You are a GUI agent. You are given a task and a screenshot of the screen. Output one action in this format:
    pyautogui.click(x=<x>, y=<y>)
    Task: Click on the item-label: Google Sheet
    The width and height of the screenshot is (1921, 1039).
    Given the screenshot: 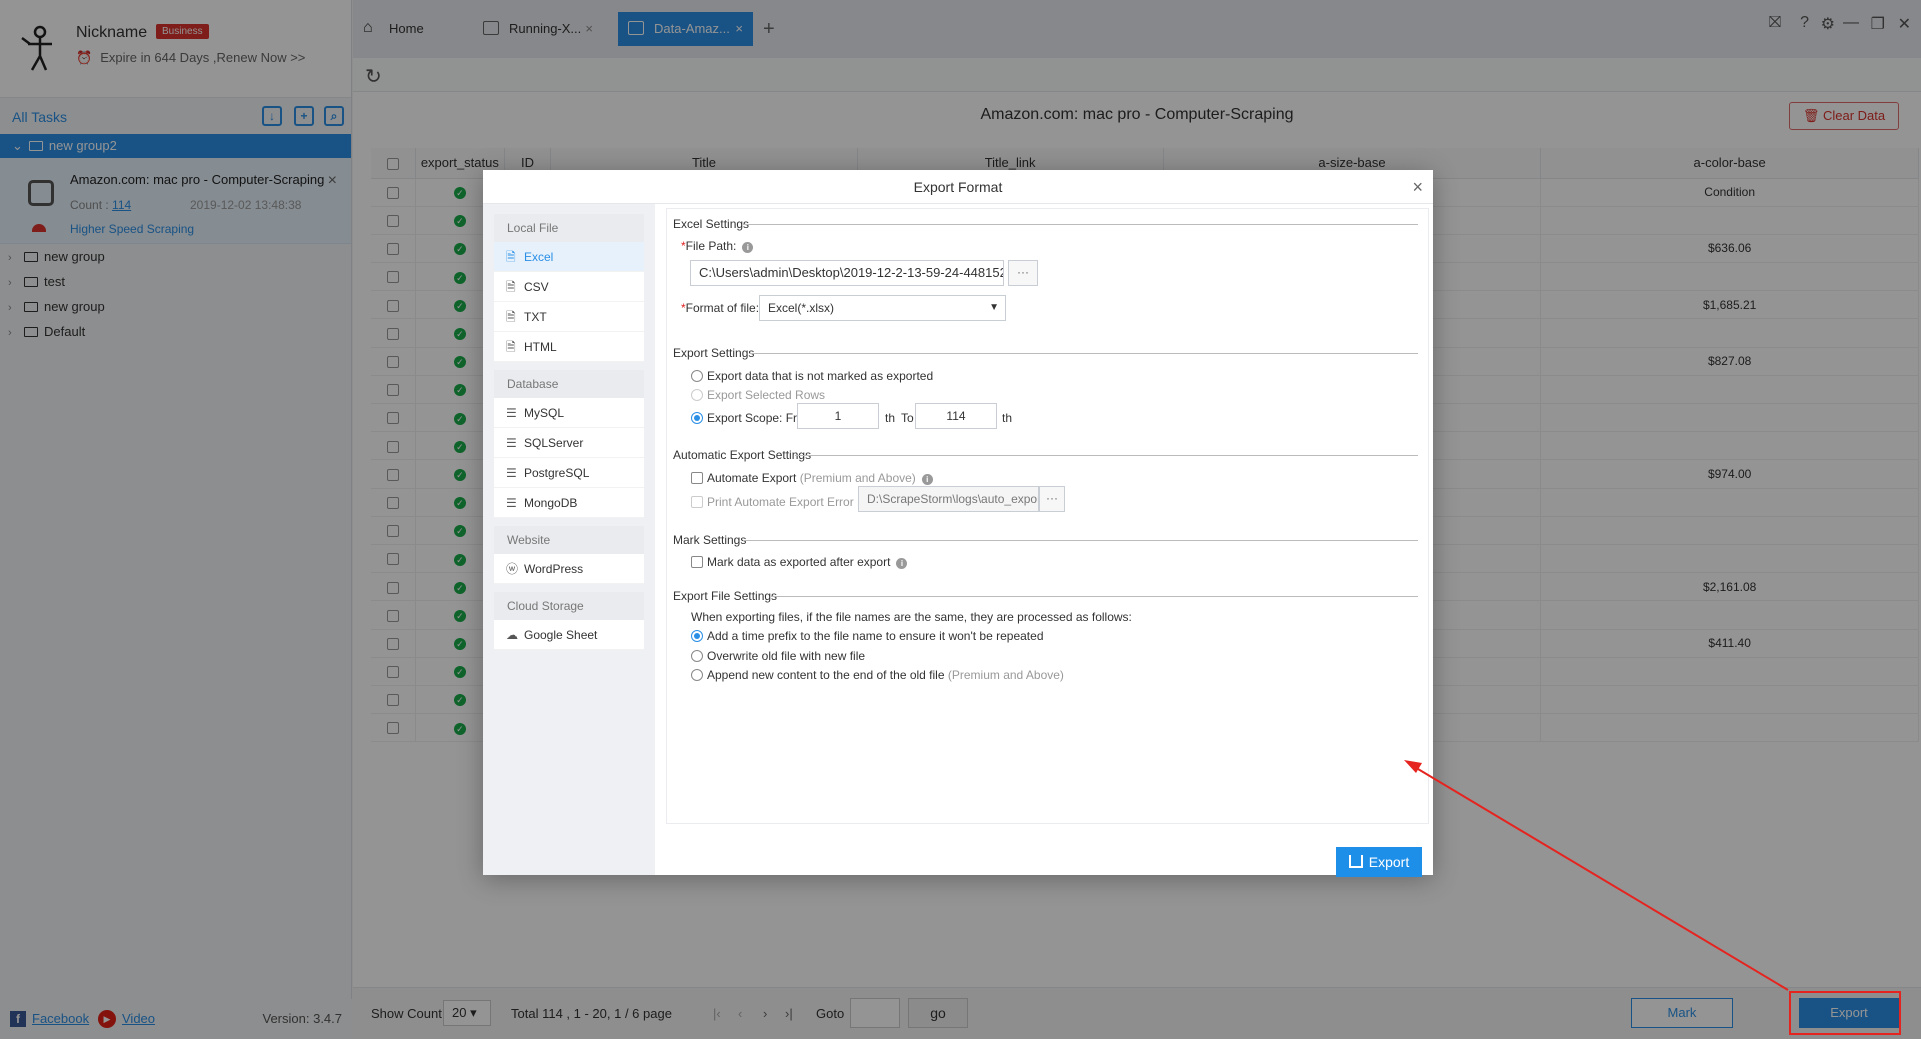 What is the action you would take?
    pyautogui.click(x=561, y=635)
    